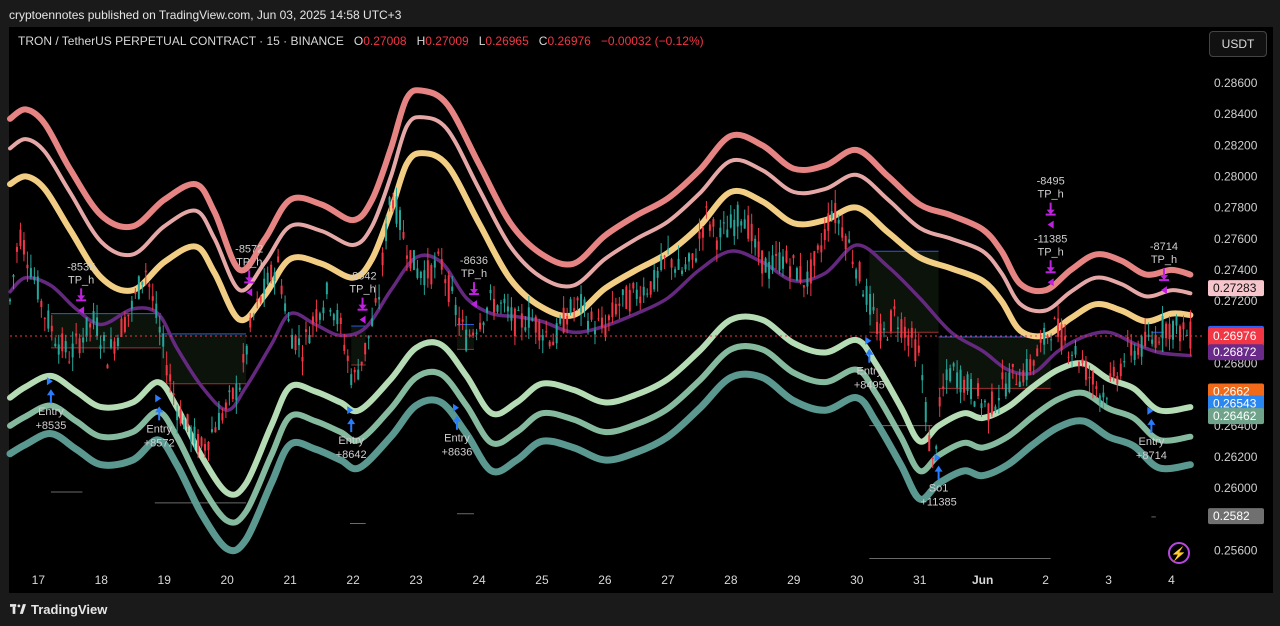  Describe the element at coordinates (159, 443) in the screenshot. I see `annotation-value: +8572` at that location.